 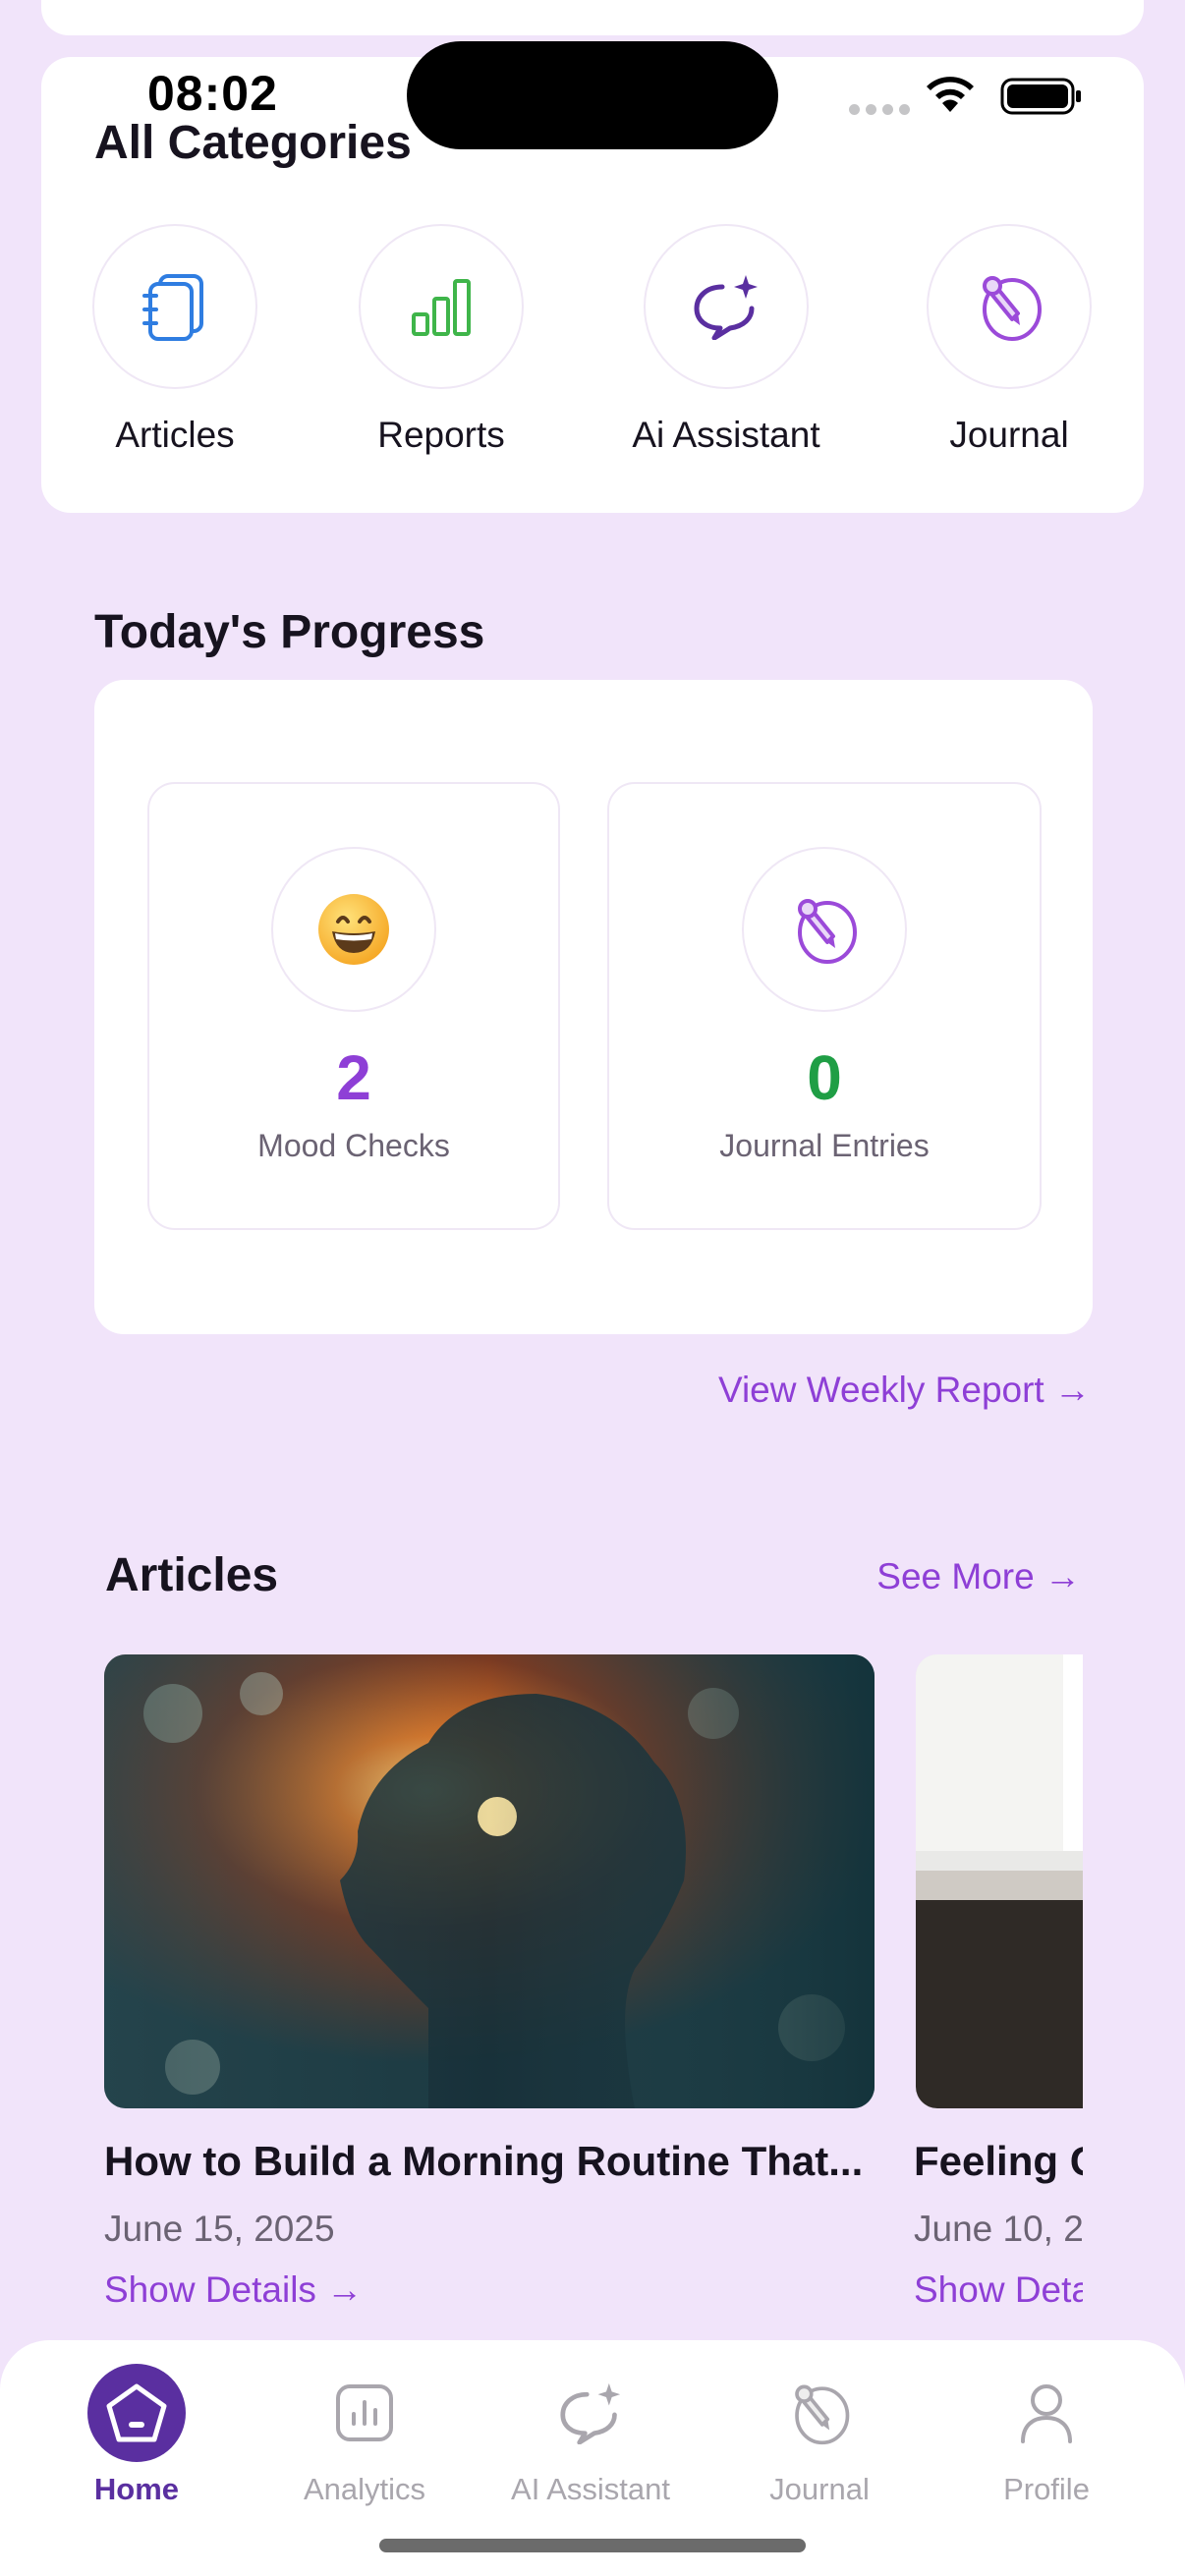 I want to click on profile-icon, so click(x=1046, y=2413).